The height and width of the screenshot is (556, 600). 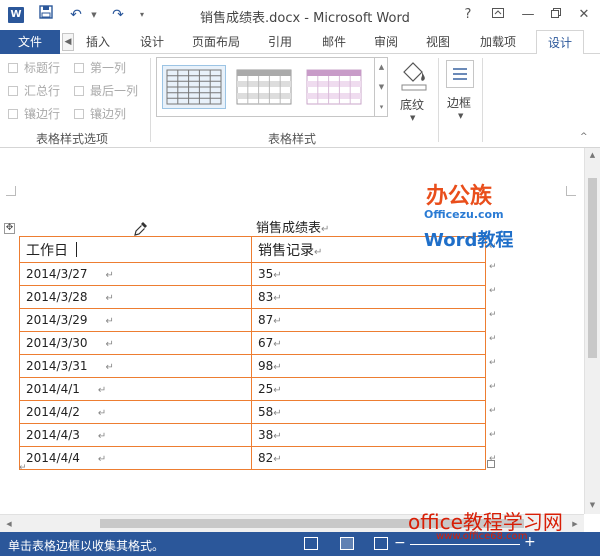 I want to click on table-row: 2014/4/2 ↵ 58↵, so click(x=252, y=412).